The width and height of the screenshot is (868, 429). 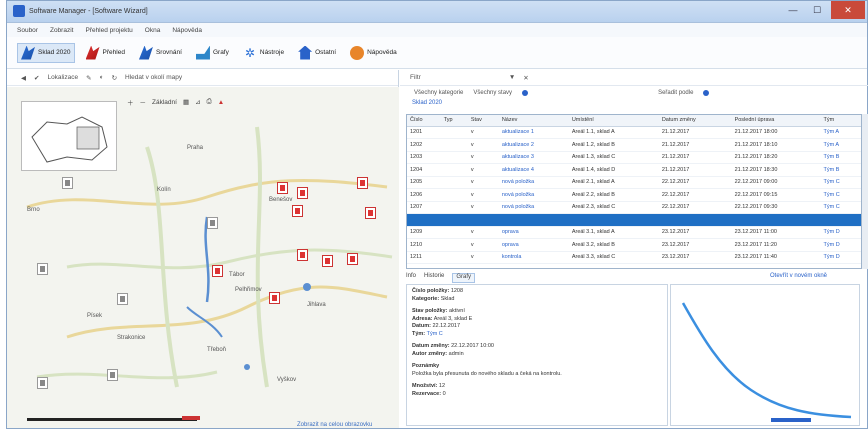 What do you see at coordinates (69, 136) in the screenshot?
I see `map-overview` at bounding box center [69, 136].